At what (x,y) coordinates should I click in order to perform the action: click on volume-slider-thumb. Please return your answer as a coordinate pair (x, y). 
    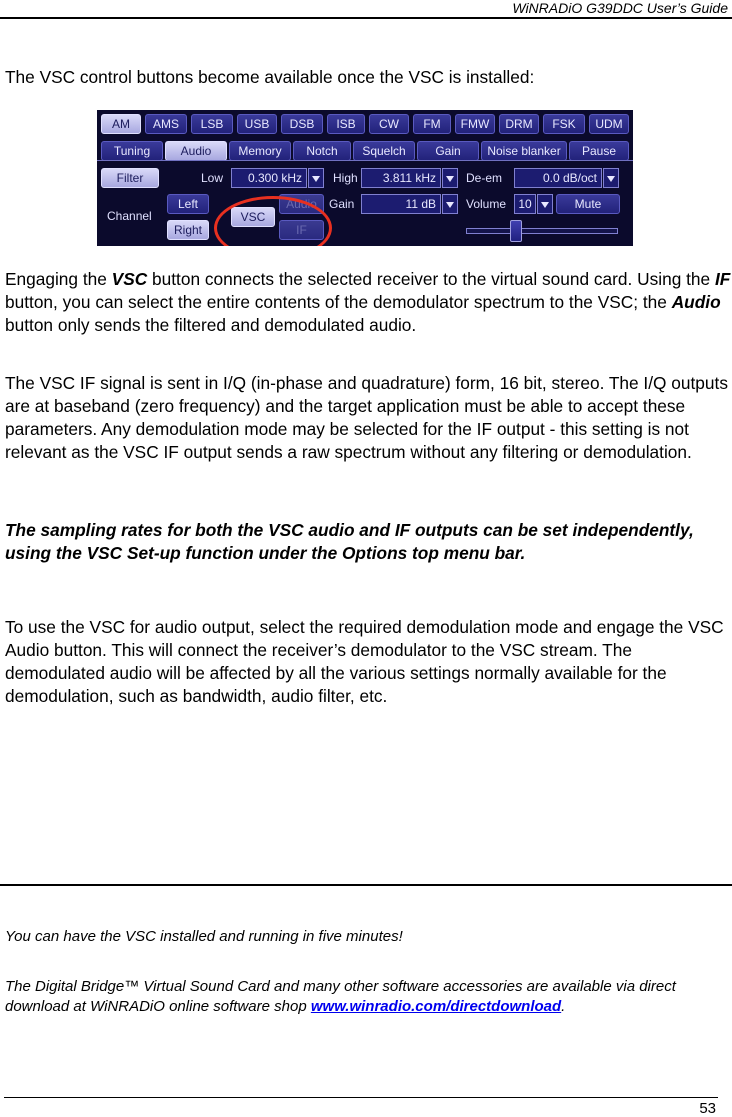
    Looking at the image, I should click on (516, 231).